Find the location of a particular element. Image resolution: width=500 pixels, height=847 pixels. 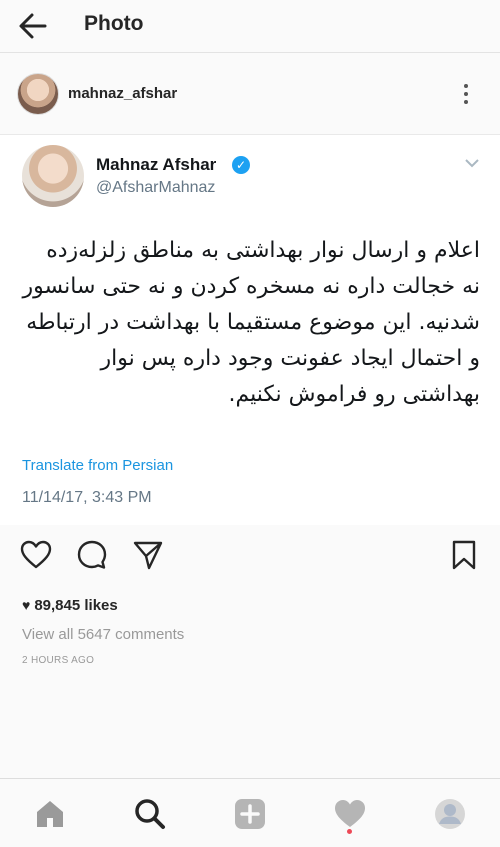

likes-count: ♥ 89,845 likes is located at coordinates (70, 605).